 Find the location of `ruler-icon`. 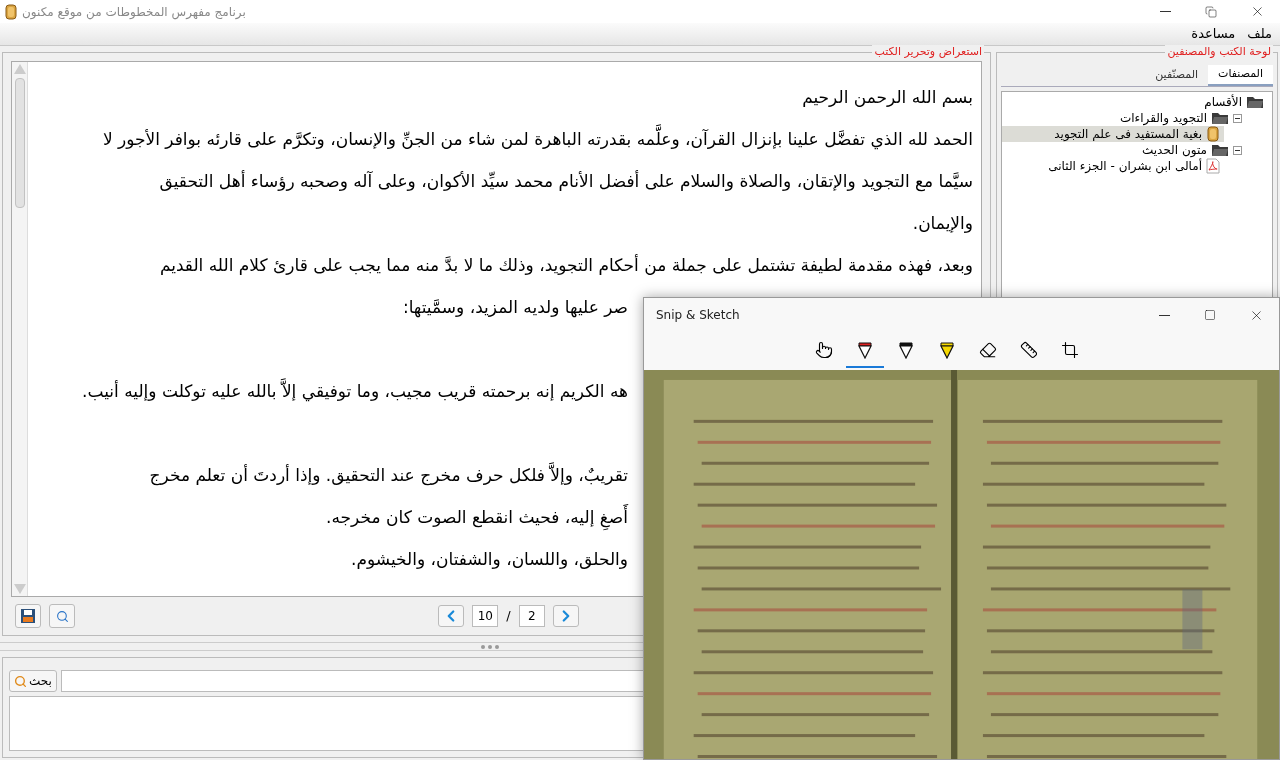

ruler-icon is located at coordinates (1028, 350).